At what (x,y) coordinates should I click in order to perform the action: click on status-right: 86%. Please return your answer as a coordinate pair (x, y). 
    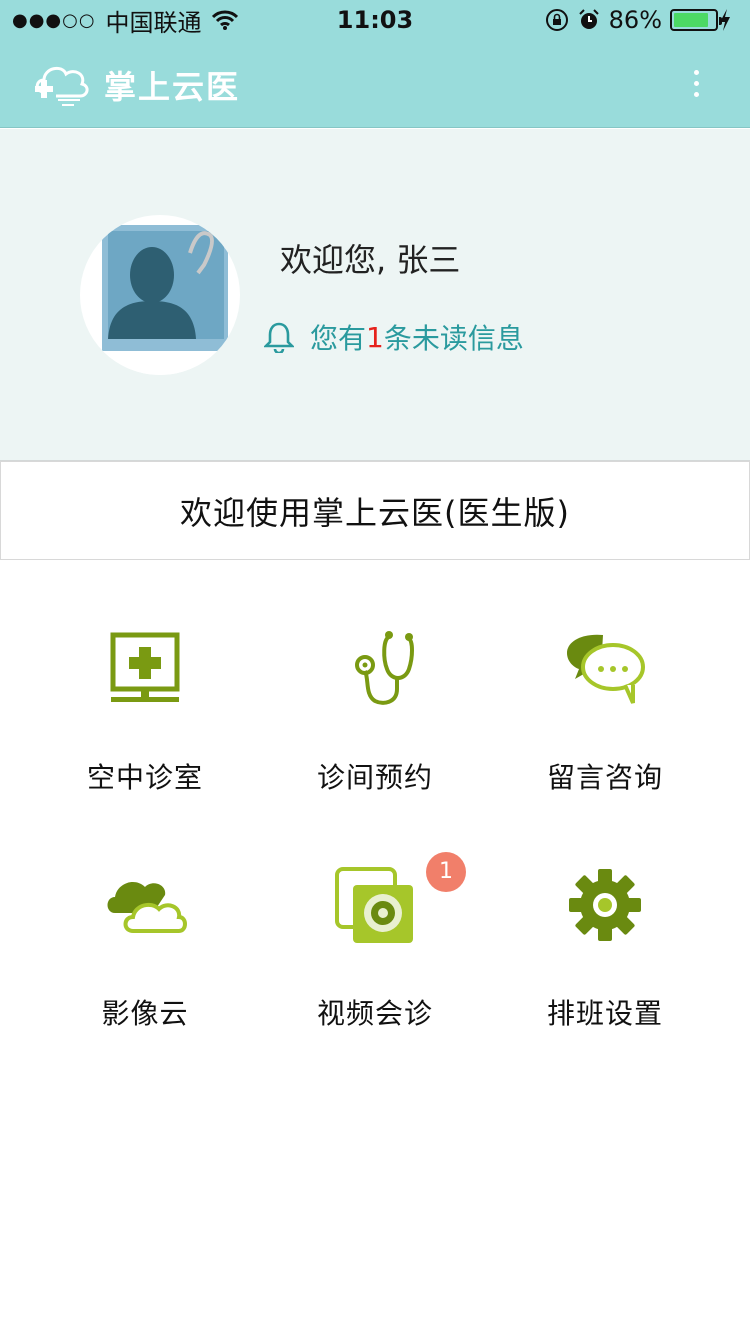
    Looking at the image, I should click on (642, 20).